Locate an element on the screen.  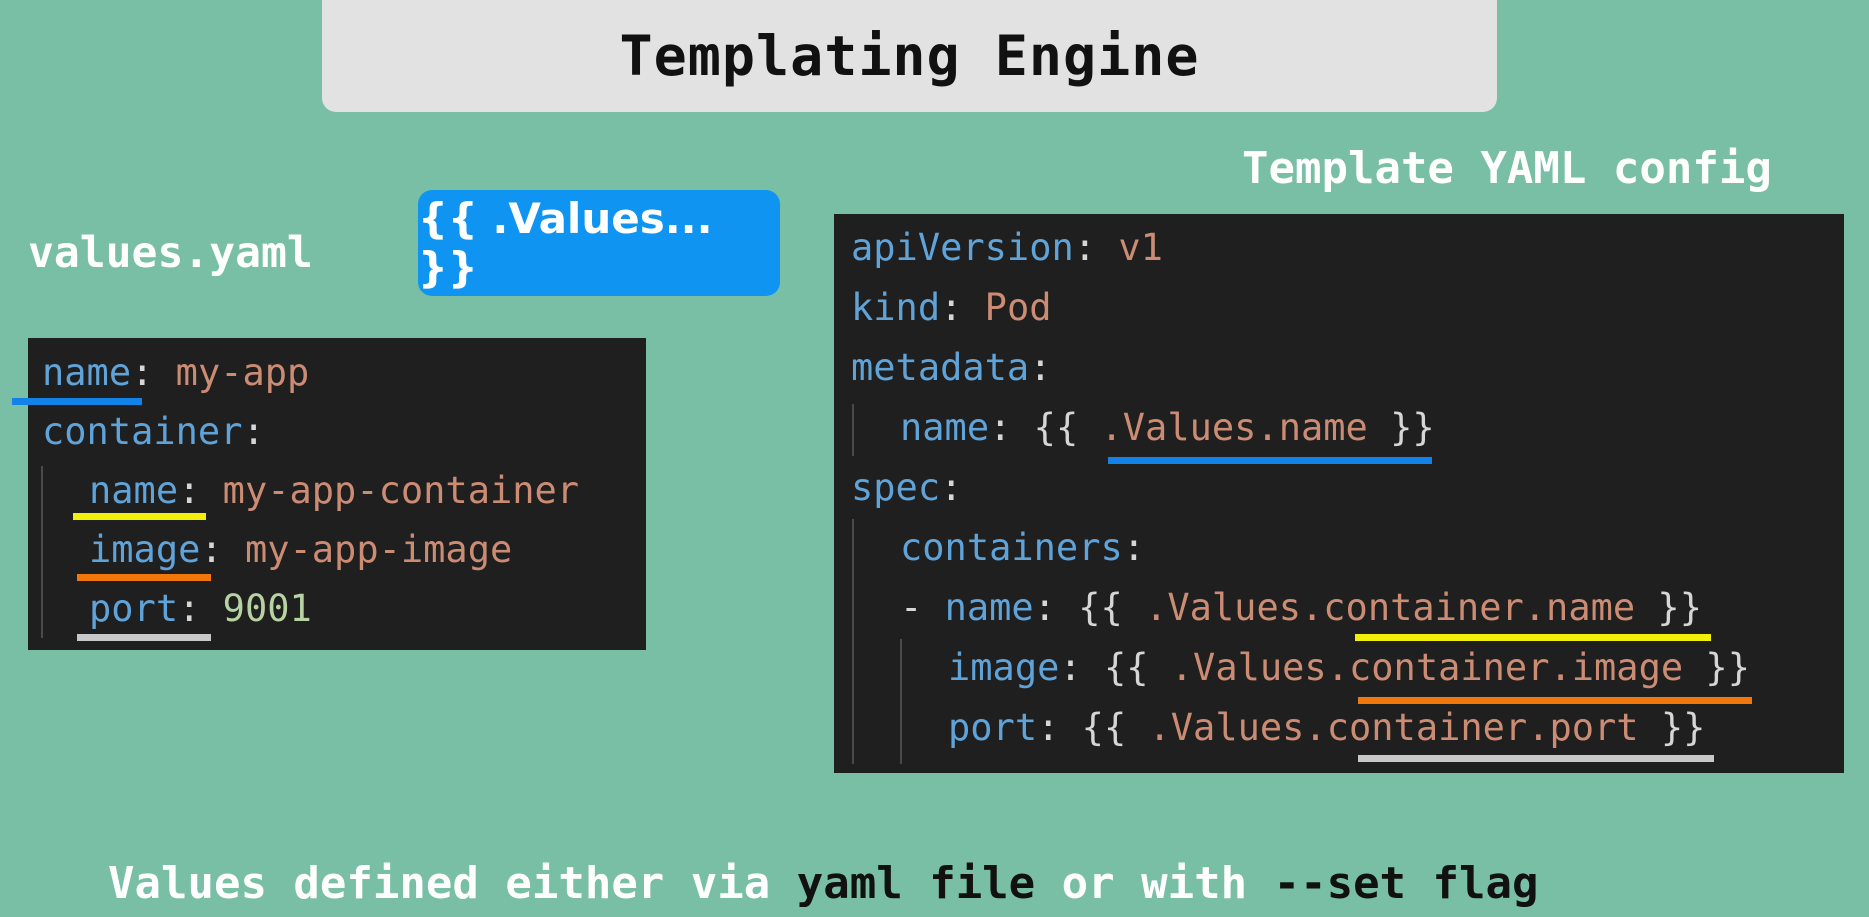
yaml-value: 9001 is located at coordinates (267, 608).